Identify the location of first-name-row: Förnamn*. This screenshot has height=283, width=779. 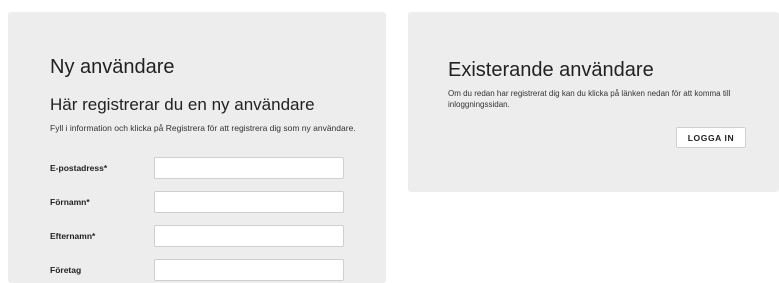
(202, 203).